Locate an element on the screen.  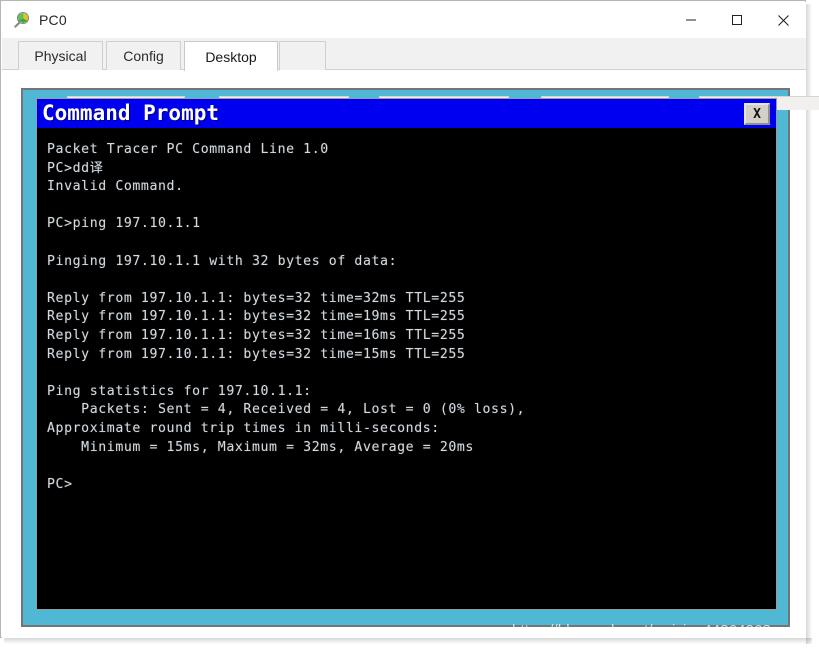
command-prompt-close-button: X is located at coordinates (757, 114).